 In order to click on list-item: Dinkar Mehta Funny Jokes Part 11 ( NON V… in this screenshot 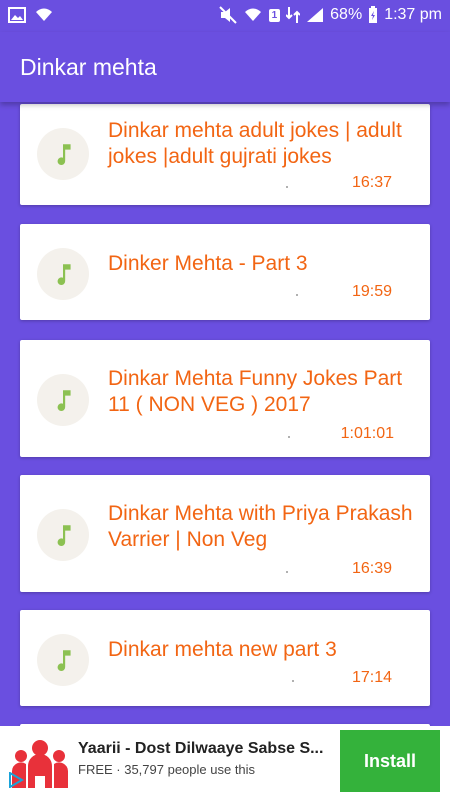, I will do `click(225, 398)`.